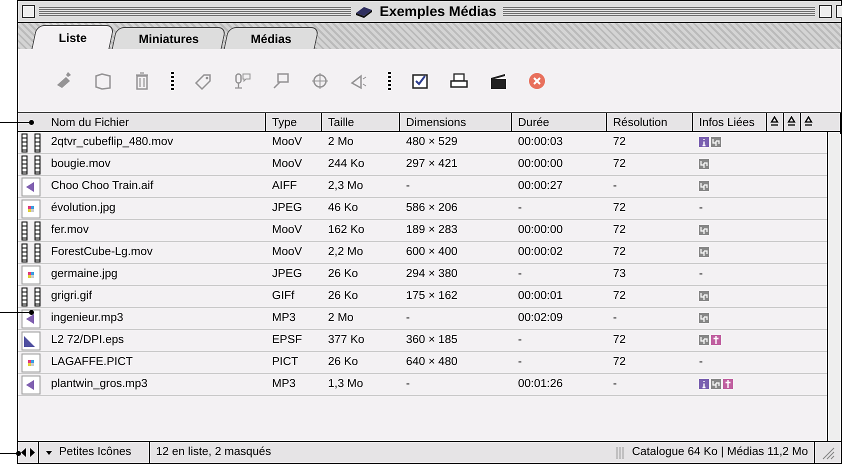 This screenshot has height=465, width=842. I want to click on window-title: Exemples Médias, so click(438, 11).